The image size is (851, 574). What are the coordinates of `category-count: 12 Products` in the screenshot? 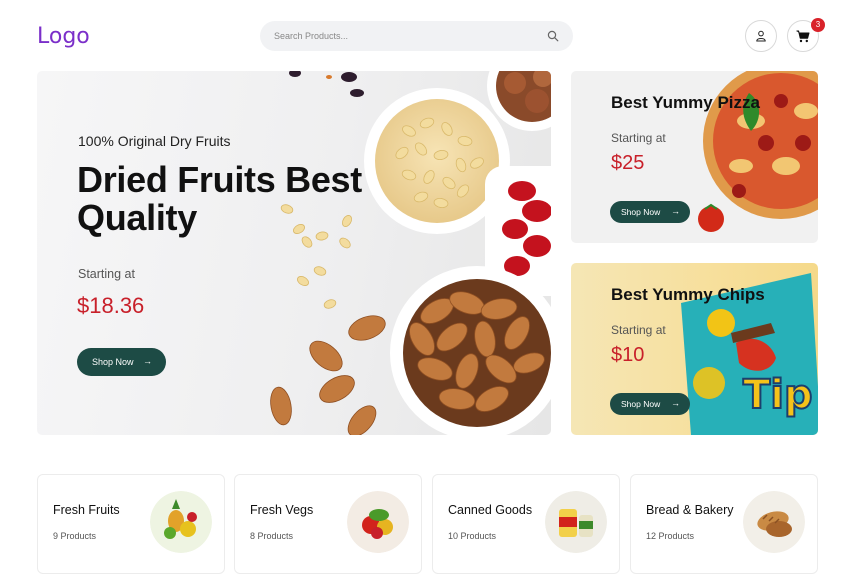 It's located at (670, 536).